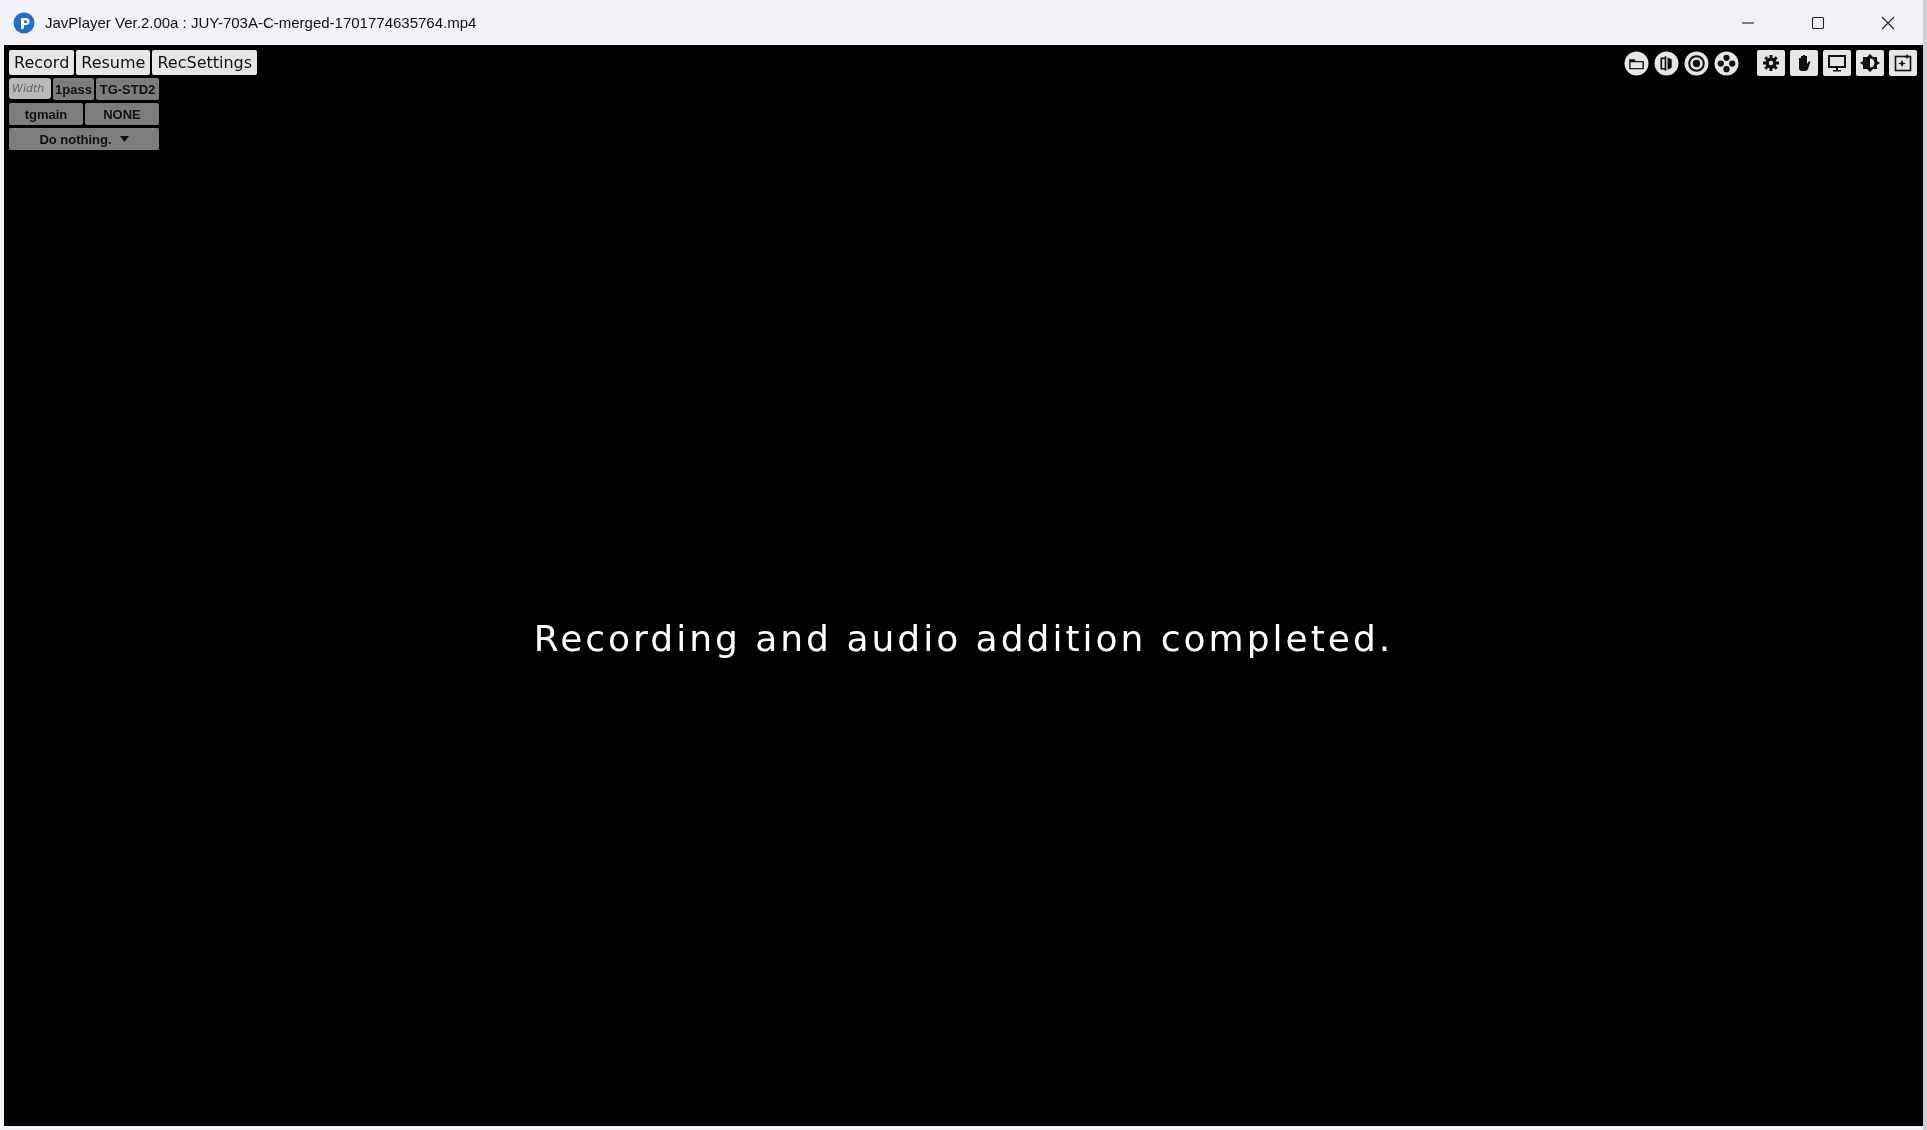 The width and height of the screenshot is (1927, 1130). What do you see at coordinates (1888, 22) in the screenshot?
I see `close-icon` at bounding box center [1888, 22].